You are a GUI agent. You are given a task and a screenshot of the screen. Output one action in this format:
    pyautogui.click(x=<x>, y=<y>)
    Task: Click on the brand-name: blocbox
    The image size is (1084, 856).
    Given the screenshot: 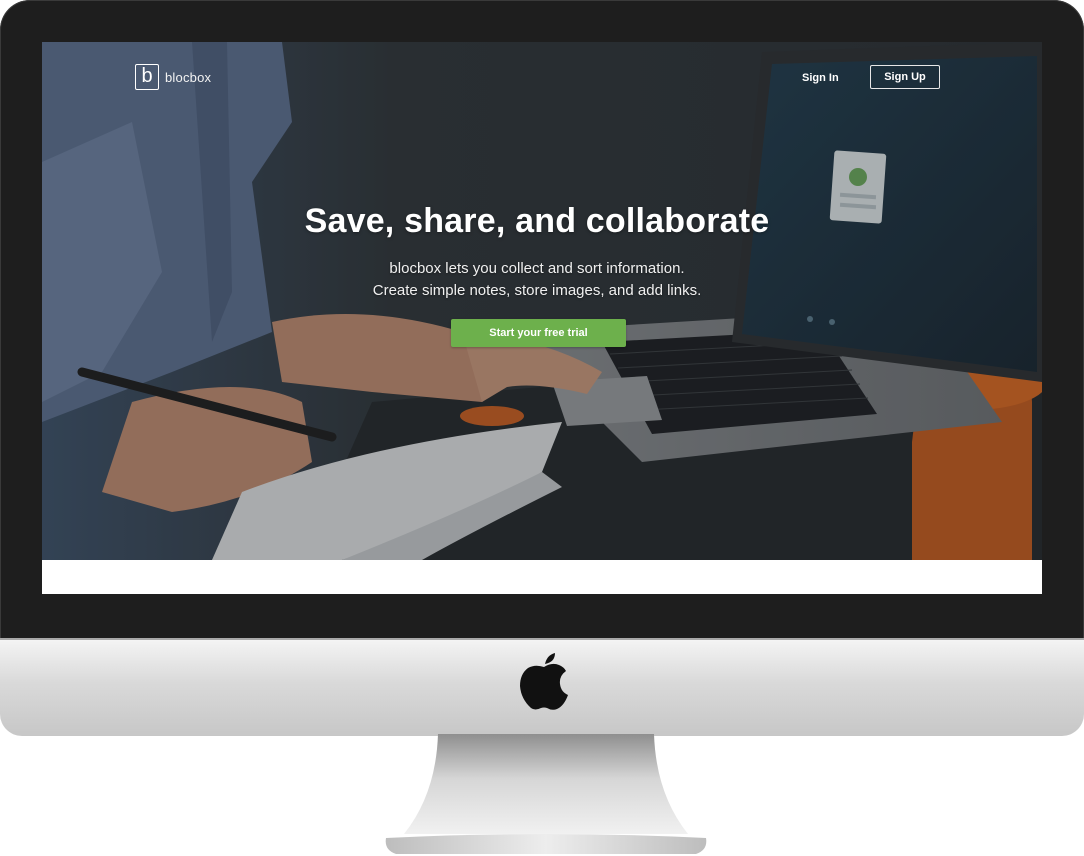 What is the action you would take?
    pyautogui.click(x=188, y=77)
    